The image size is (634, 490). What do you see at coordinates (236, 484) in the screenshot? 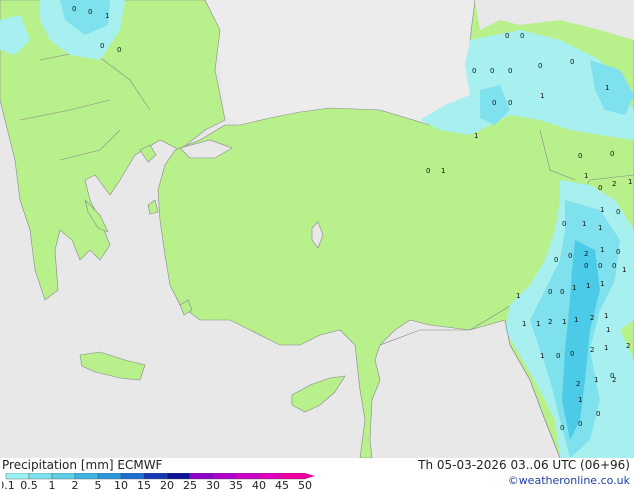
I see `colorbar-tick-label: 35` at bounding box center [236, 484].